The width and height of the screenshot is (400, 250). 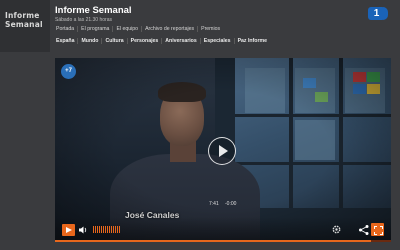 What do you see at coordinates (83, 20) in the screenshot?
I see `schedule-subtitle: Sábado a las 21.30 horas` at bounding box center [83, 20].